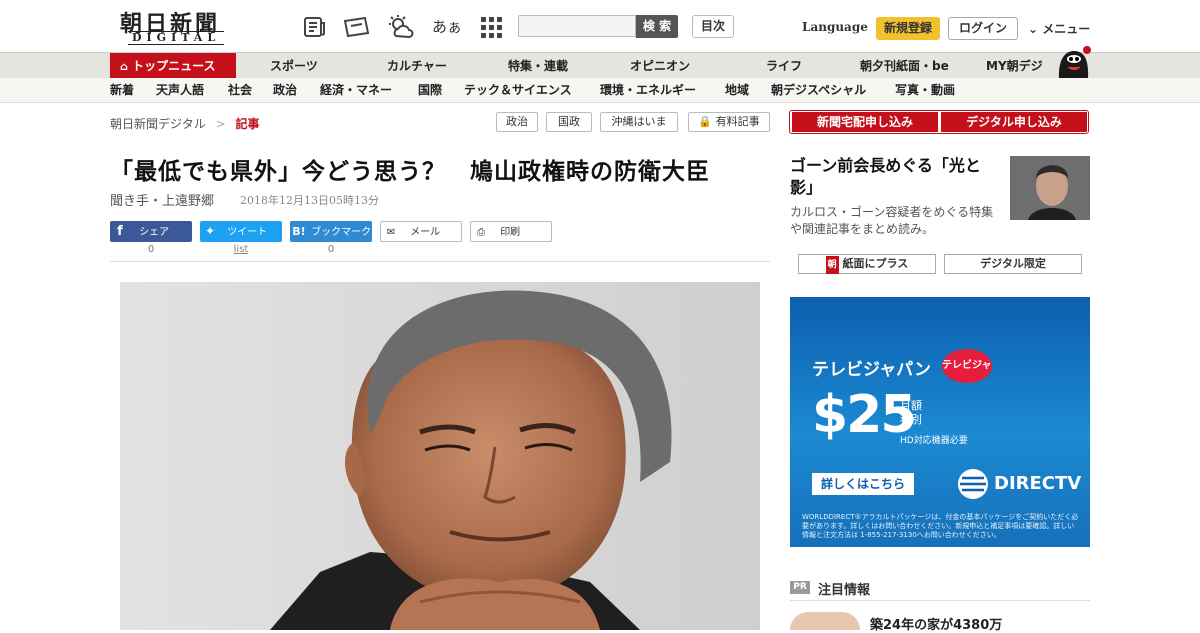 This screenshot has width=1200, height=633. Describe the element at coordinates (240, 90) in the screenshot. I see `nav2-item-society: 社会` at that location.